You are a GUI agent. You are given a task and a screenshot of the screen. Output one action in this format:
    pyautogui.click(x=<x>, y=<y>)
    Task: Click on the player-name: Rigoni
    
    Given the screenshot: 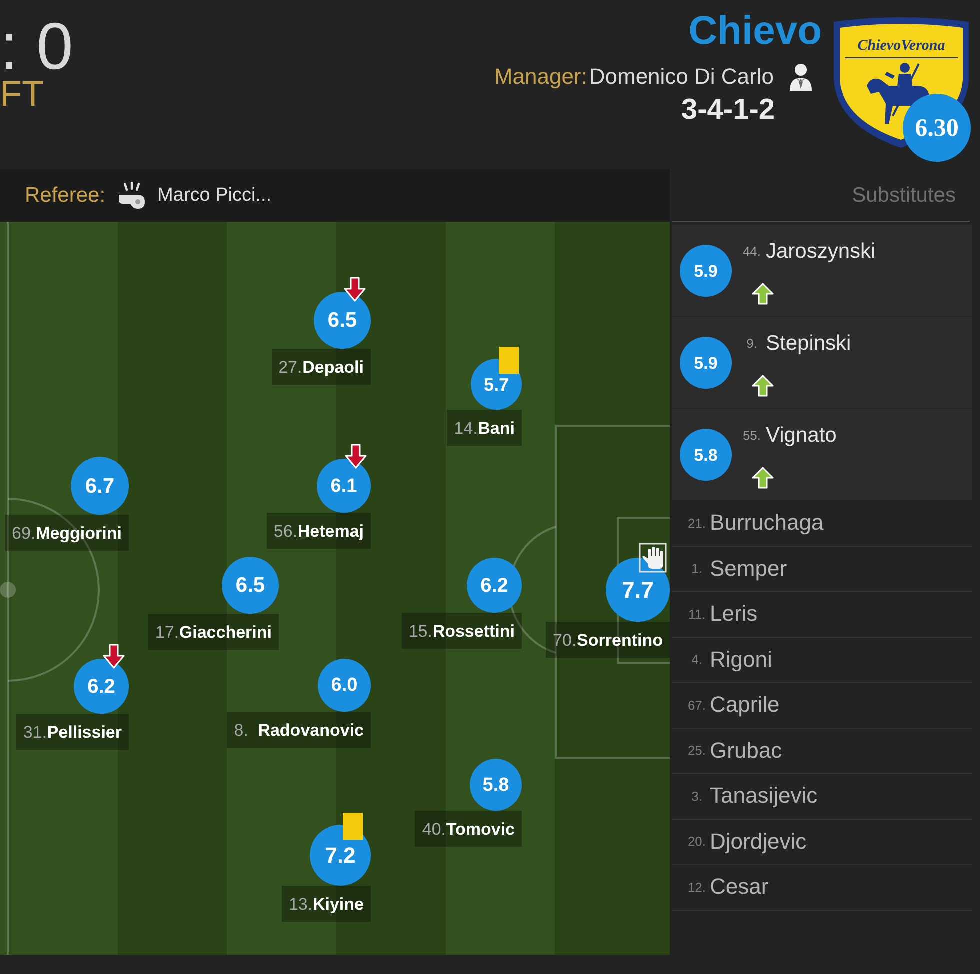 What is the action you would take?
    pyautogui.click(x=741, y=659)
    